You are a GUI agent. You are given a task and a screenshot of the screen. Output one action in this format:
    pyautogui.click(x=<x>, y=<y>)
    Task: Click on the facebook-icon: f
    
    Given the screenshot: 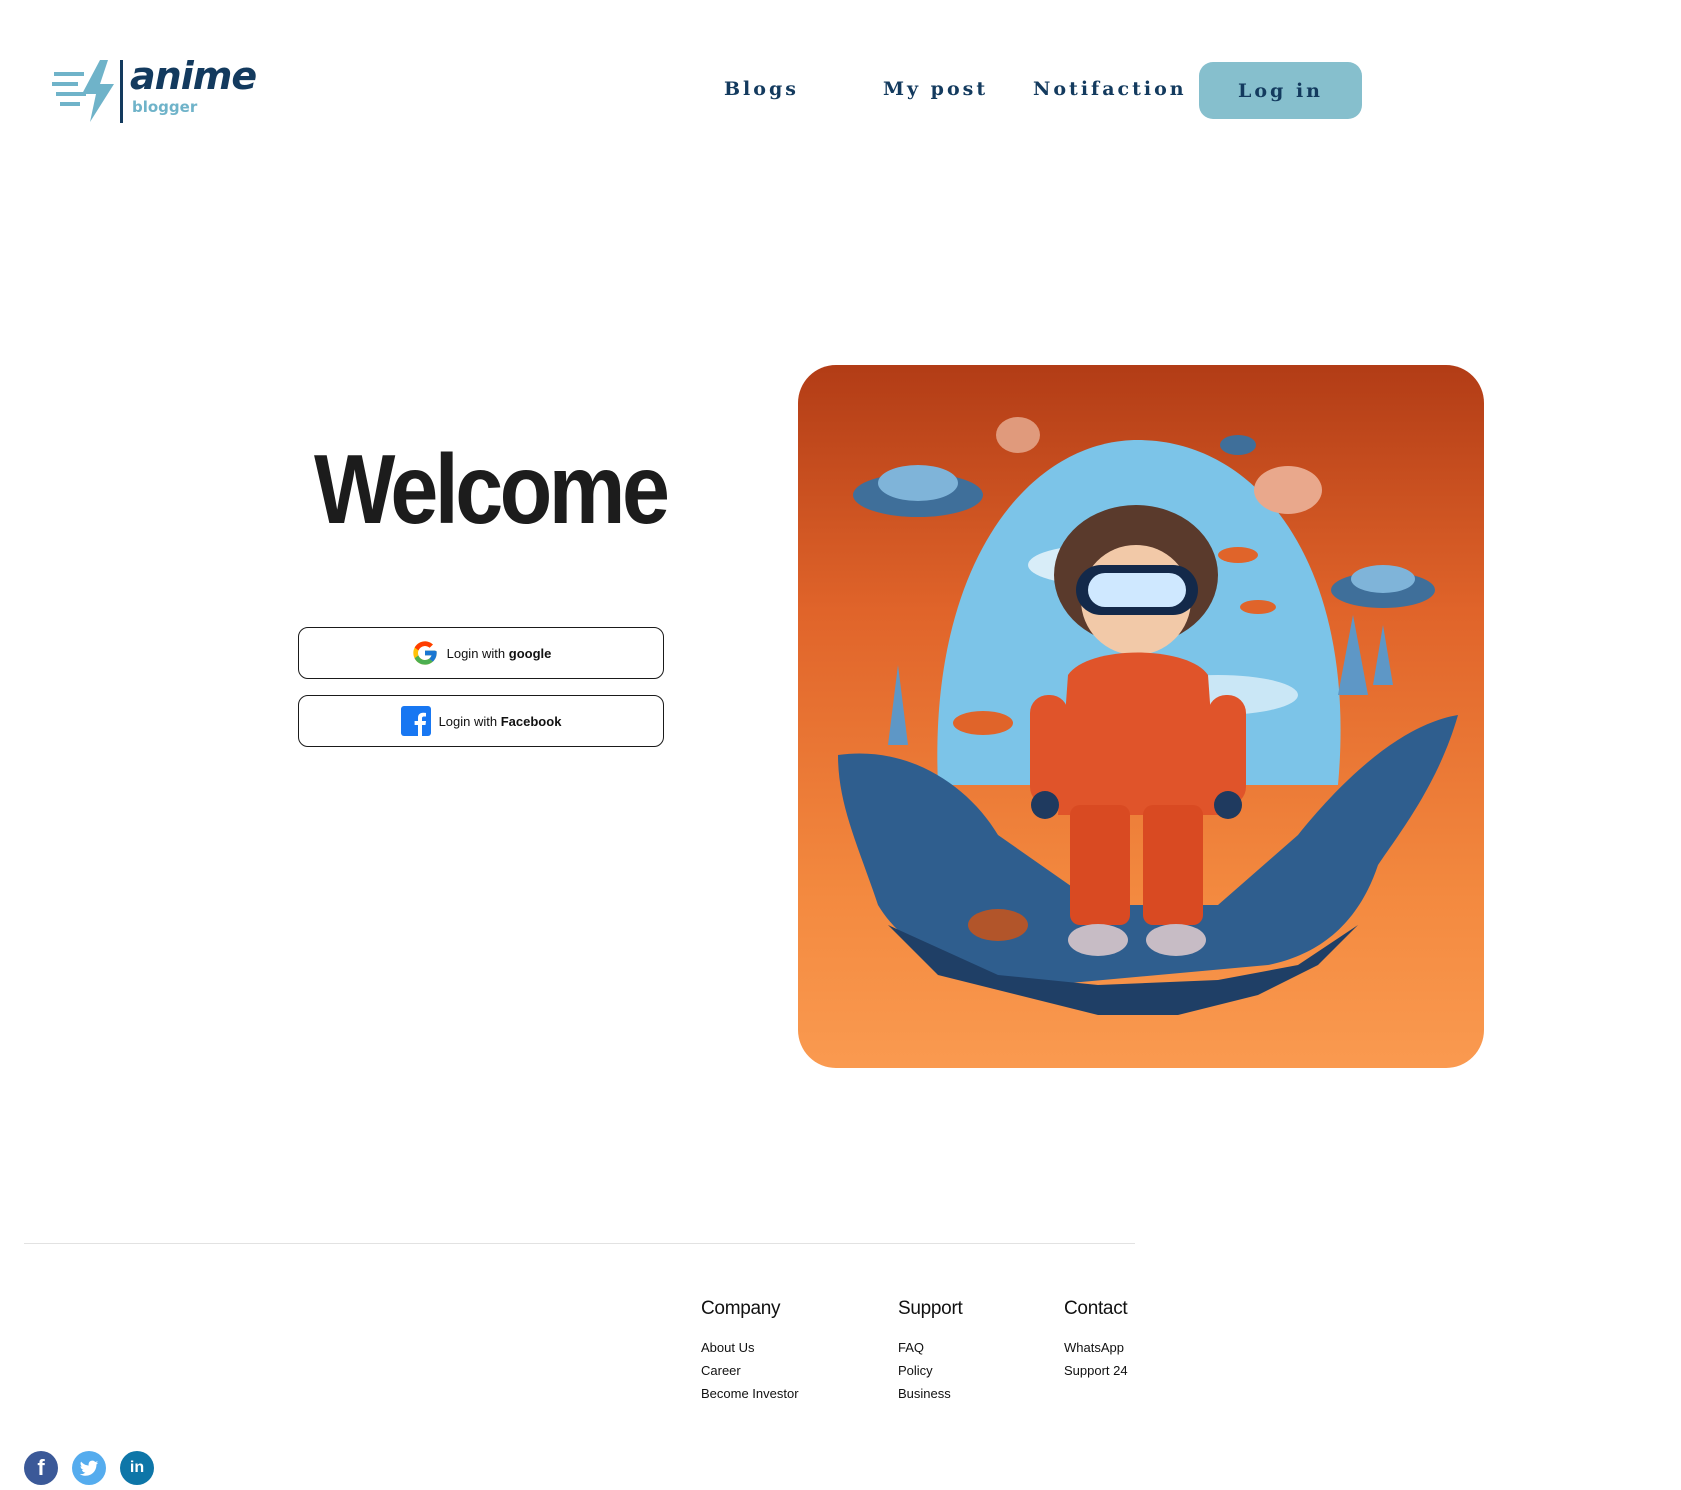 What is the action you would take?
    pyautogui.click(x=41, y=1468)
    